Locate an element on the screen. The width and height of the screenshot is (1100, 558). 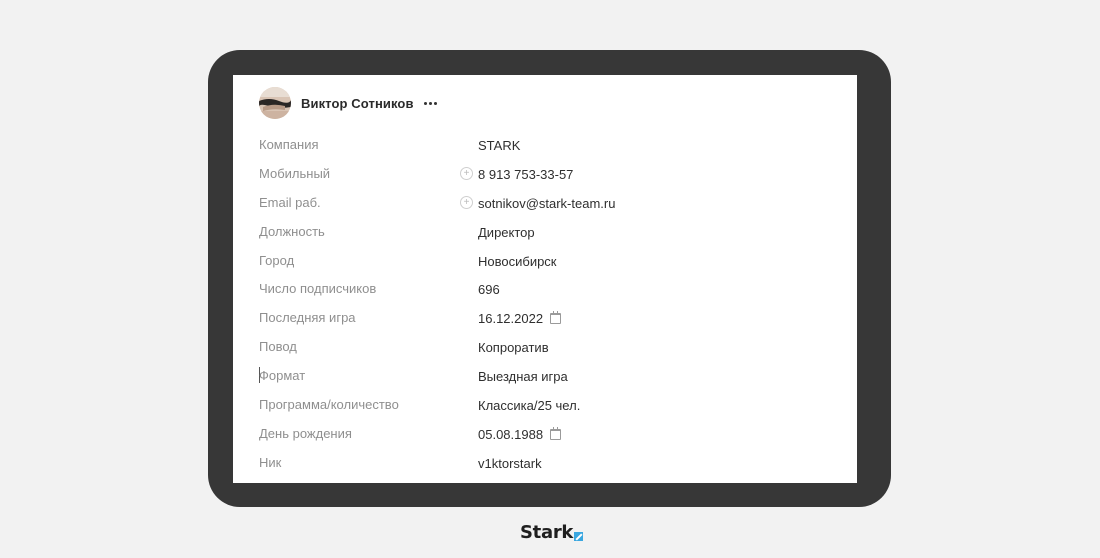
field-row-email: Email раб. + sotnikov@stark-team.ru is located at coordinates (549, 202).